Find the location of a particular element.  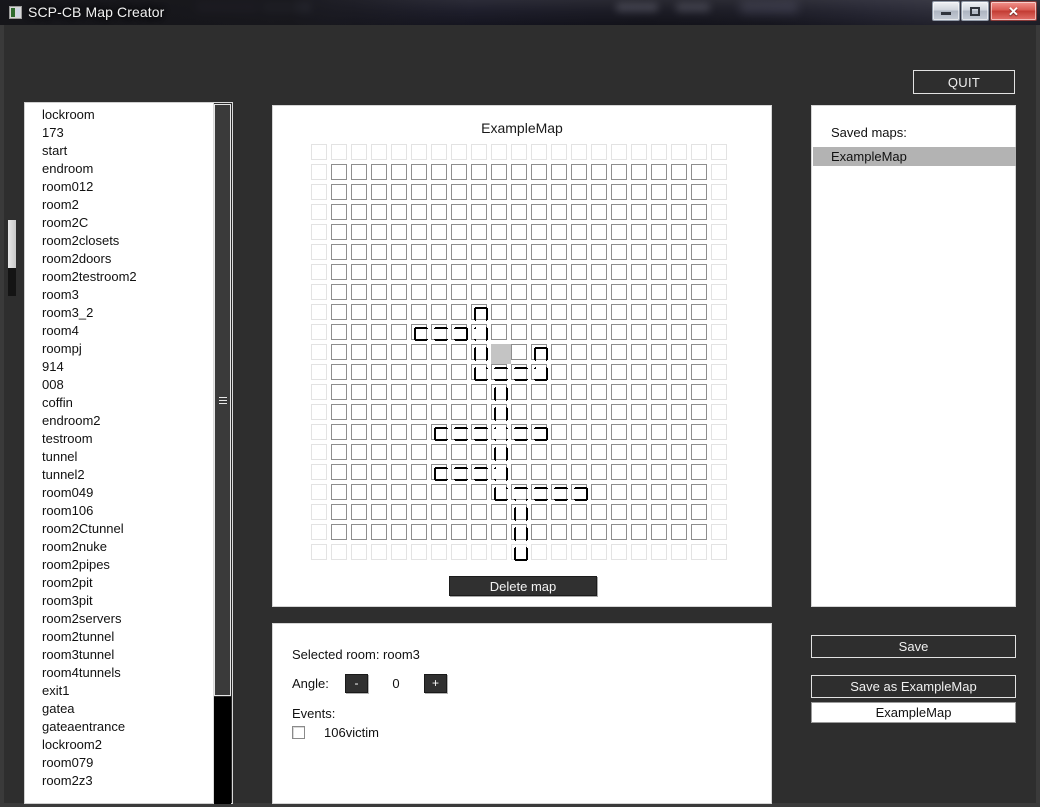

selected-room-label: Selected room: room3 is located at coordinates (356, 654).